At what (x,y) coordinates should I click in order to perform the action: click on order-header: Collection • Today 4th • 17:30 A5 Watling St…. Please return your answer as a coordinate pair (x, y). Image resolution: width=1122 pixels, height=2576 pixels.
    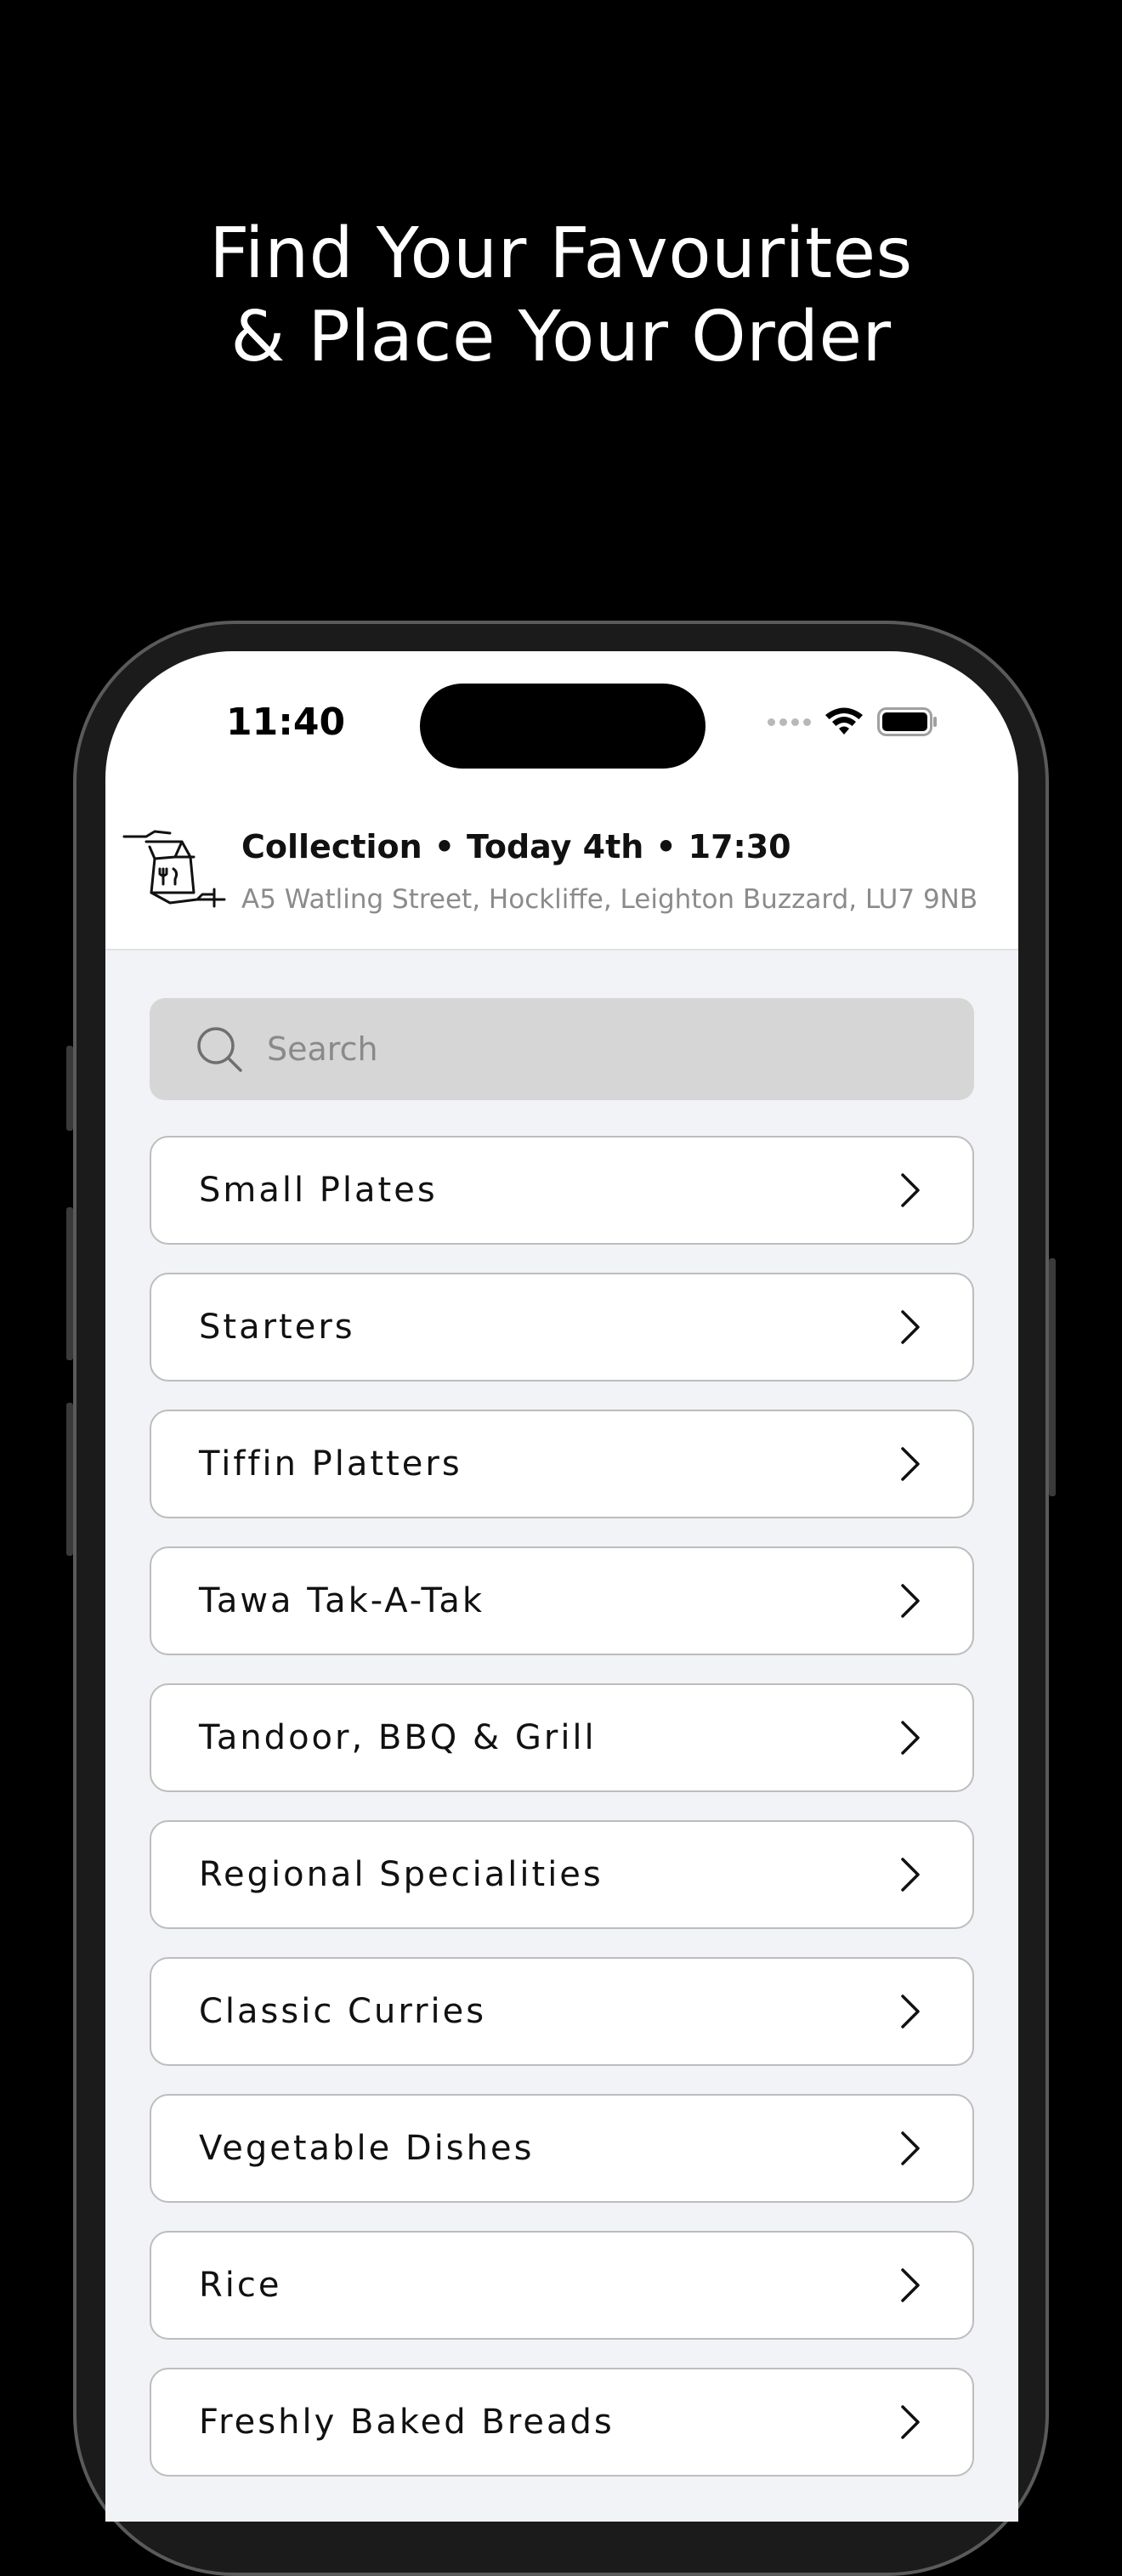
    Looking at the image, I should click on (561, 881).